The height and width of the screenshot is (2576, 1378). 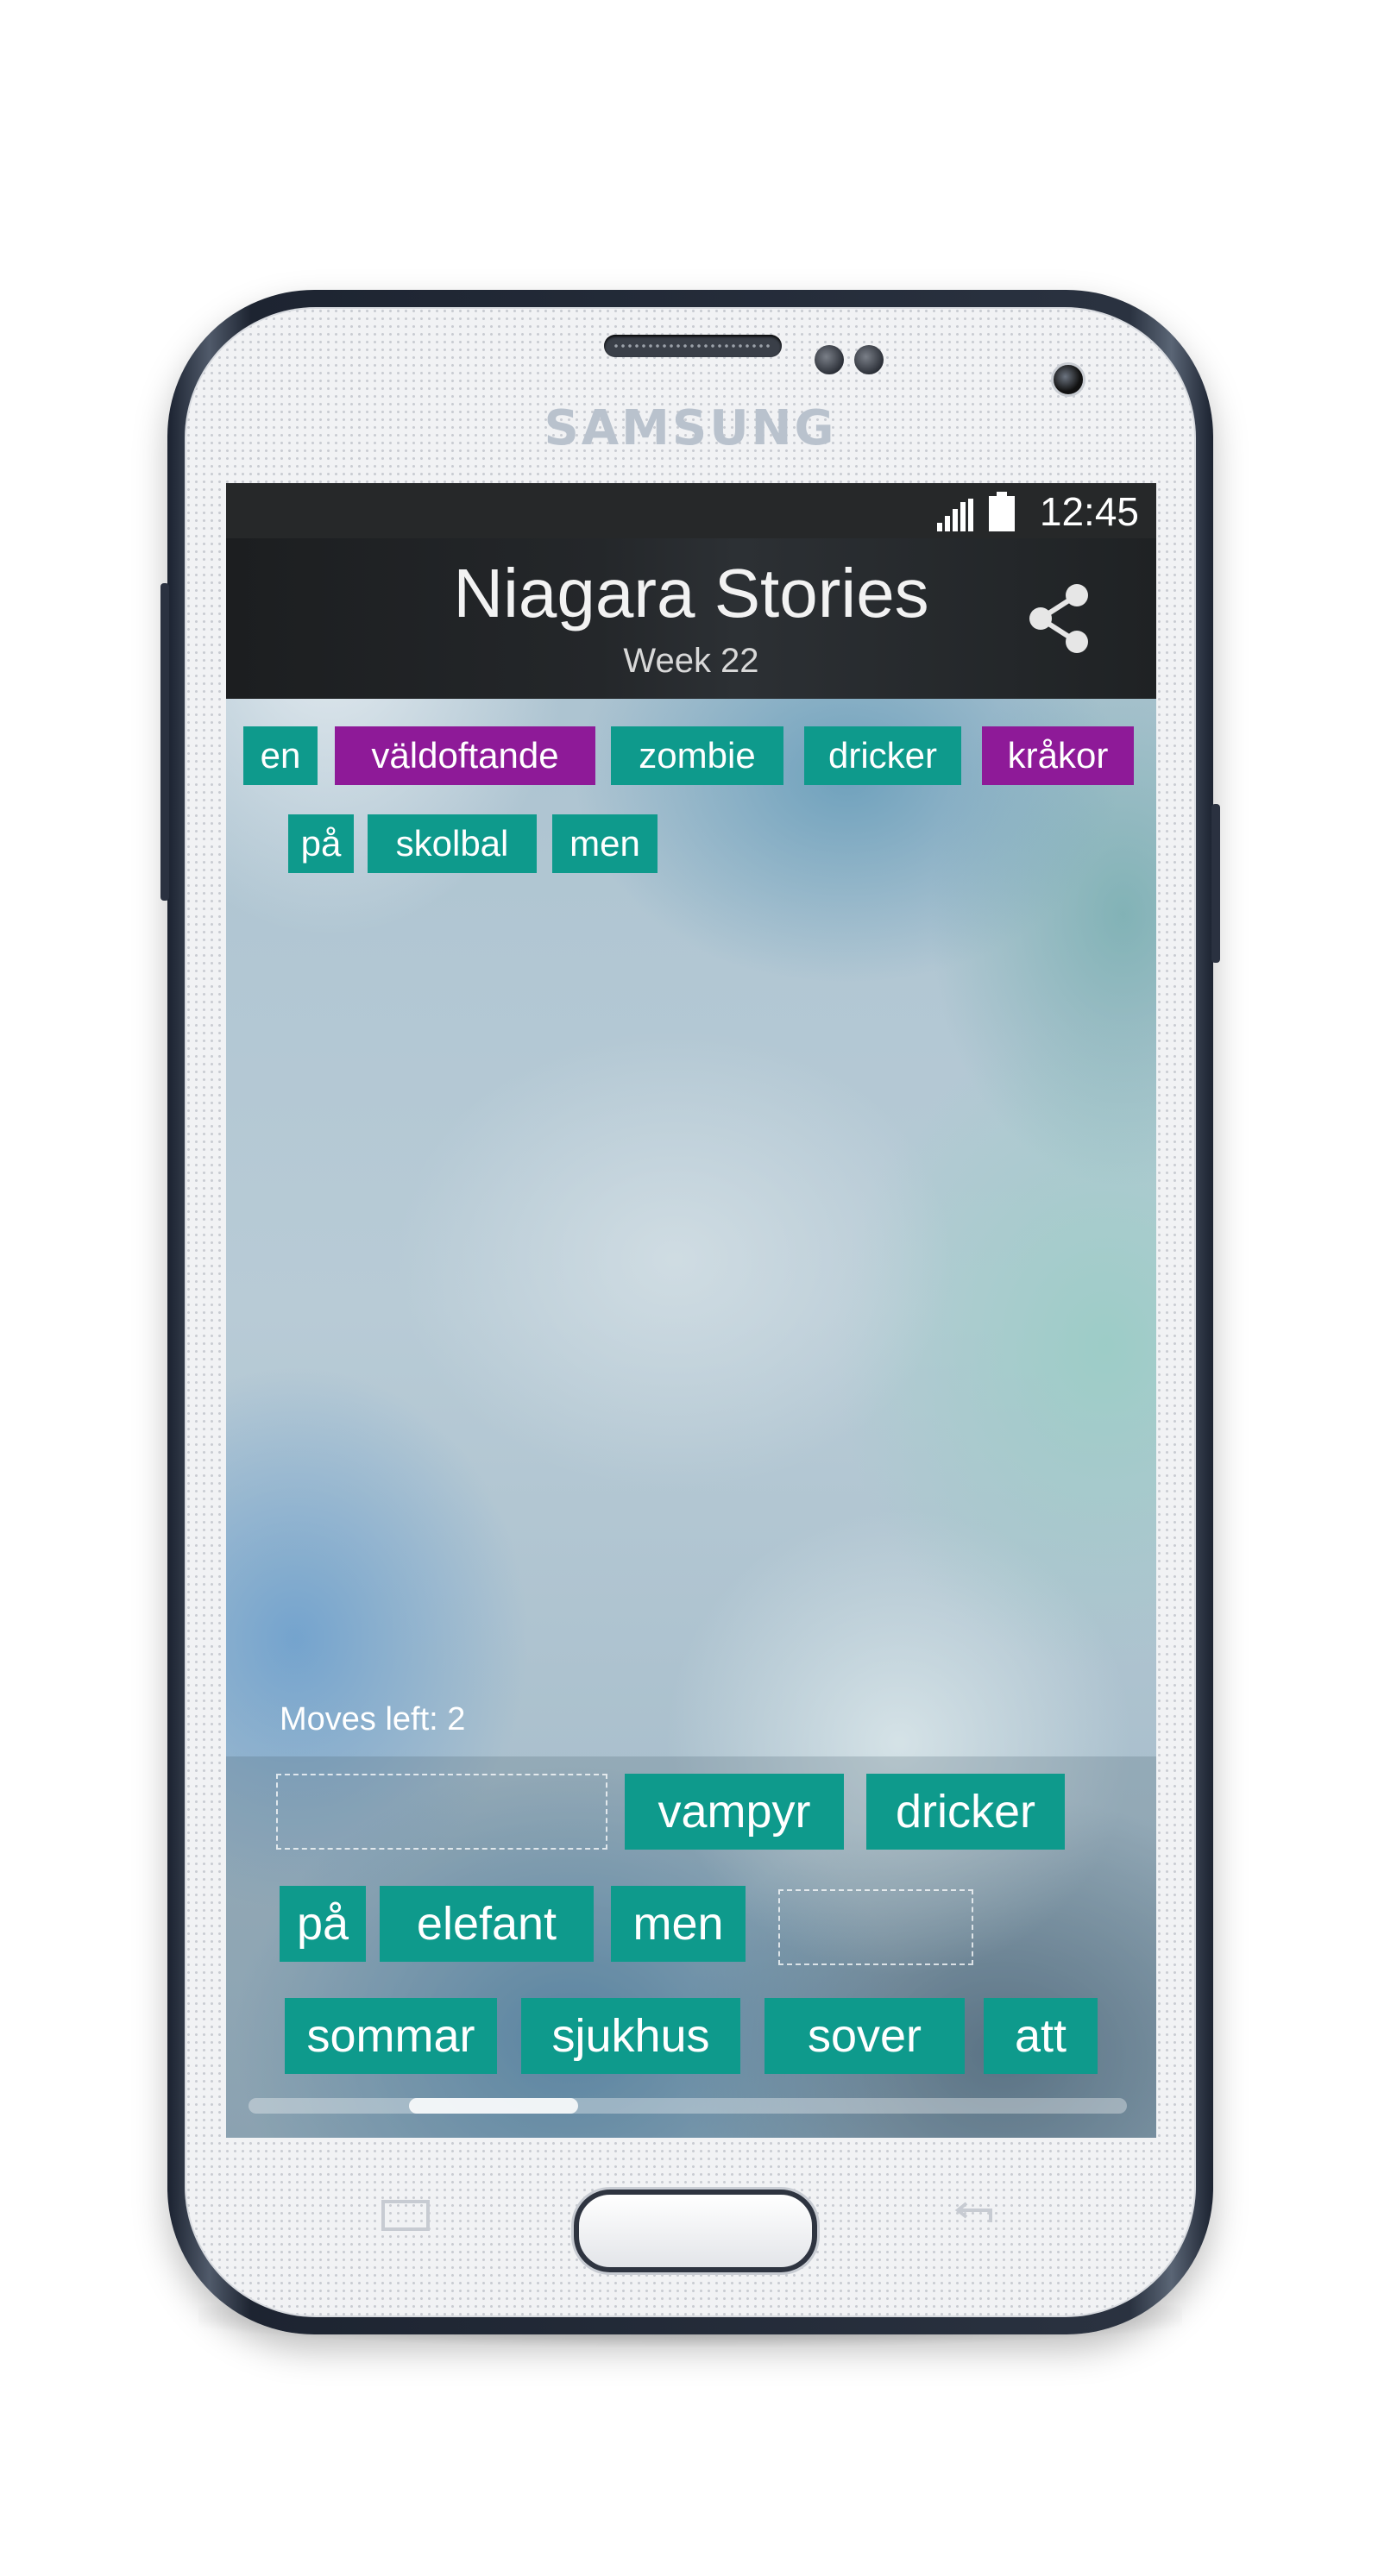 What do you see at coordinates (696, 2231) in the screenshot?
I see `home-button` at bounding box center [696, 2231].